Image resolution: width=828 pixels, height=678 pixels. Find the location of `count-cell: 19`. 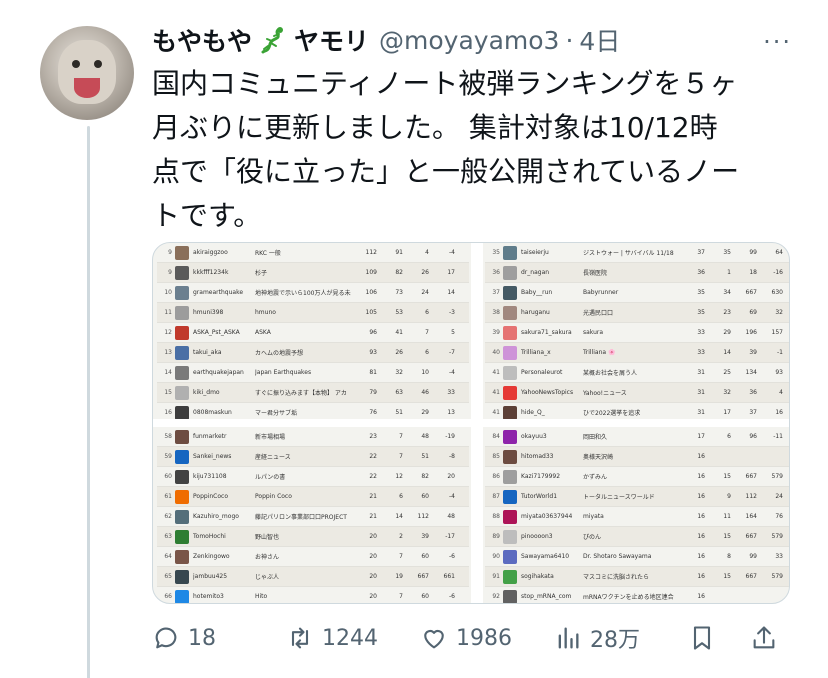

count-cell: 19 is located at coordinates (399, 576).